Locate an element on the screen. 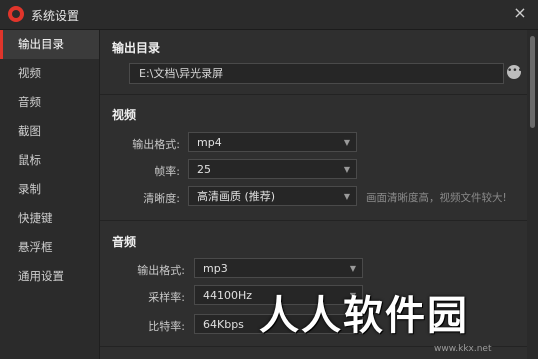 This screenshot has height=359, width=538. video-fps-select: 25 ▼ is located at coordinates (272, 169).